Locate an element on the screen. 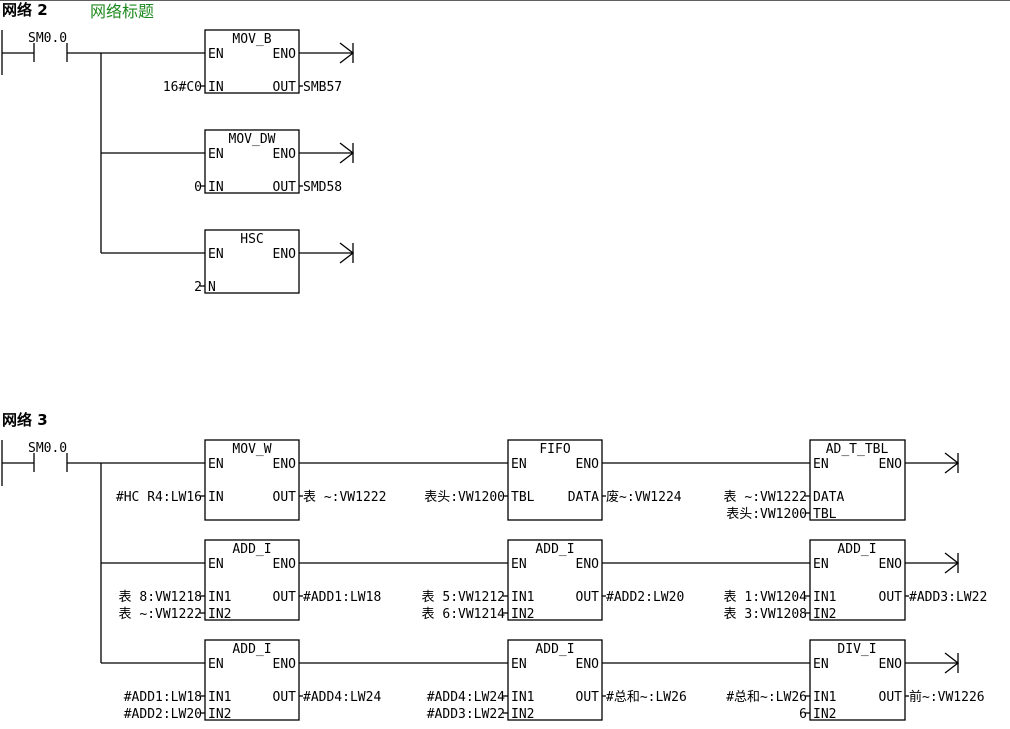  out-operand: #ADD4:LW24 is located at coordinates (342, 697).